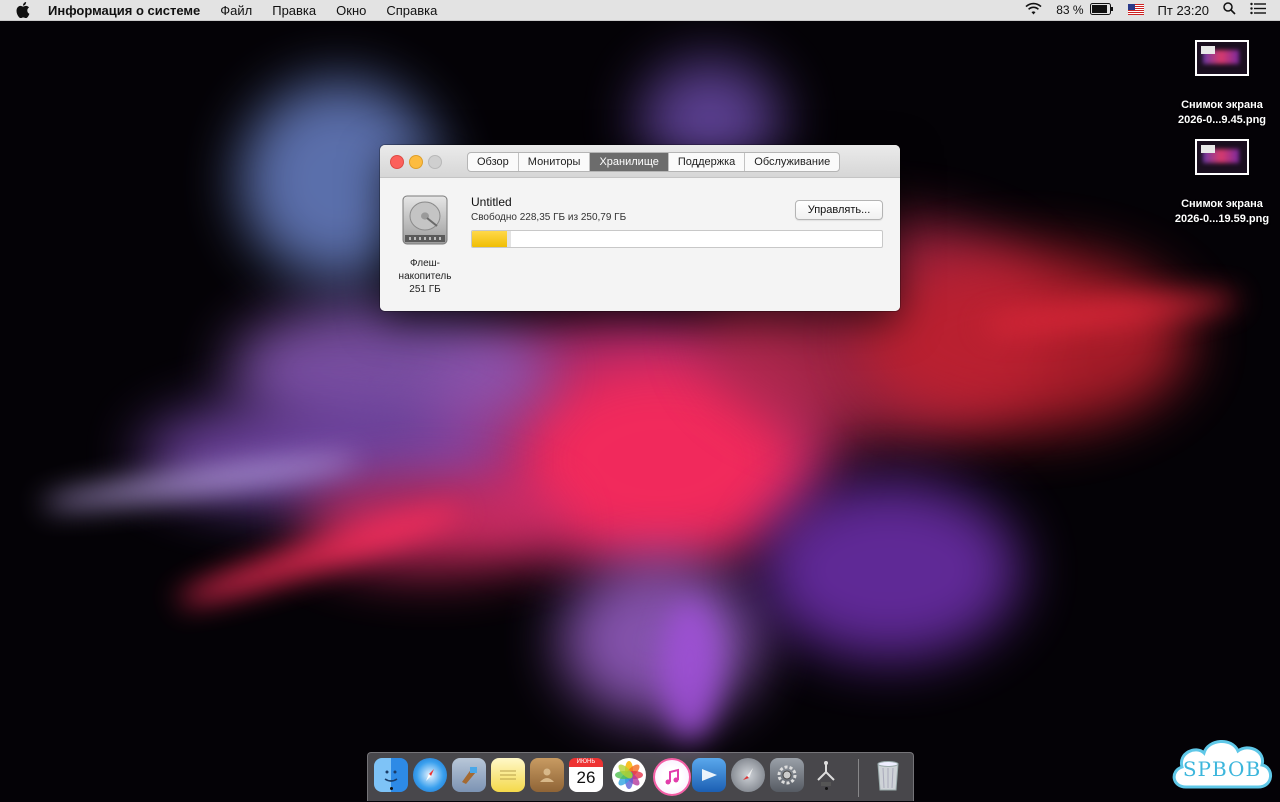  I want to click on clock: Пт 23:20, so click(1183, 10).